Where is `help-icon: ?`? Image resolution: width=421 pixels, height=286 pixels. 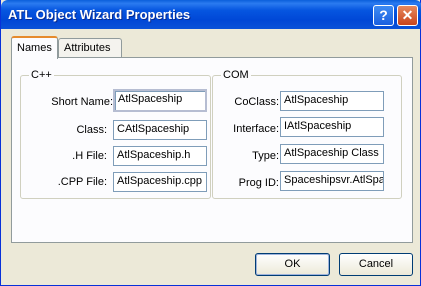
help-icon: ? is located at coordinates (383, 15).